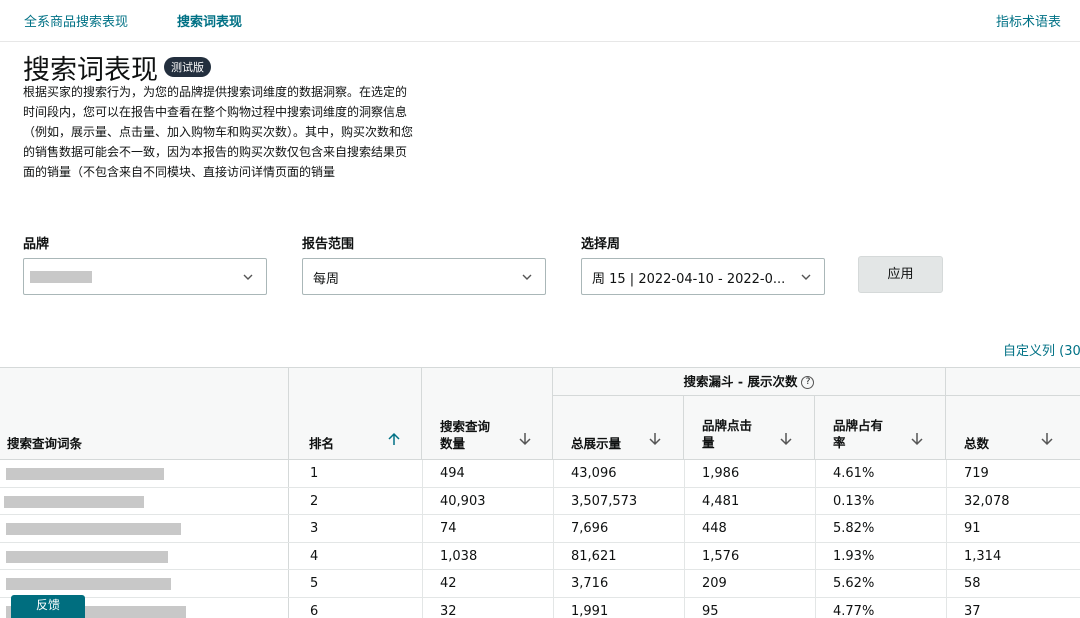 Image resolution: width=1080 pixels, height=618 pixels. Describe the element at coordinates (314, 583) in the screenshot. I see `rank-cell: 5` at that location.